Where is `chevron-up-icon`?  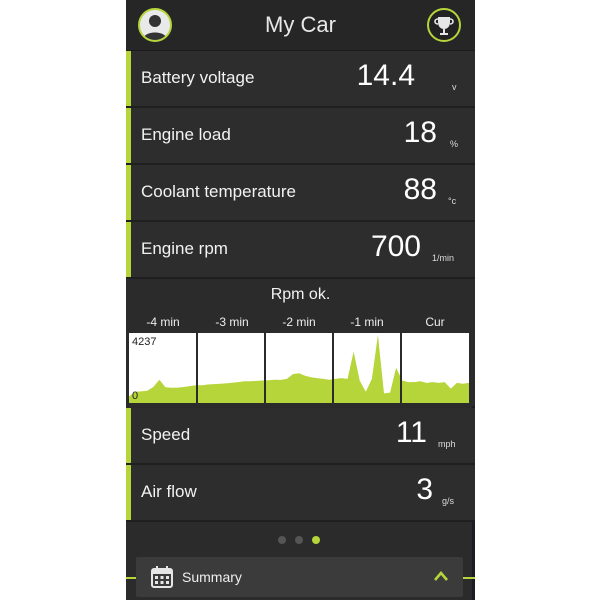 chevron-up-icon is located at coordinates (441, 576).